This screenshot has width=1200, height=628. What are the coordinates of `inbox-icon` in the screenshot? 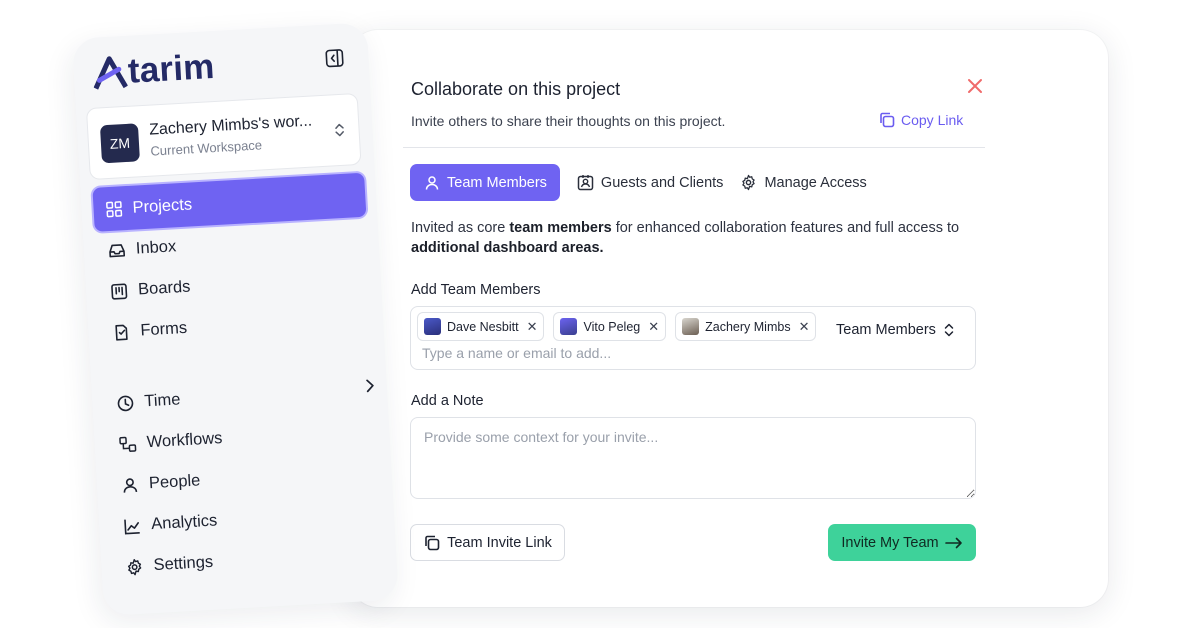 It's located at (117, 250).